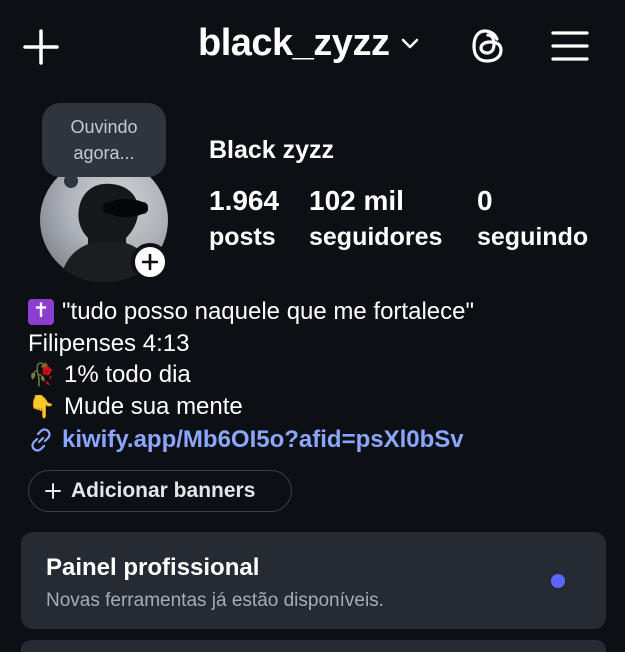 The height and width of the screenshot is (652, 625). What do you see at coordinates (244, 220) in the screenshot?
I see `stat-posts: 1.964 posts` at bounding box center [244, 220].